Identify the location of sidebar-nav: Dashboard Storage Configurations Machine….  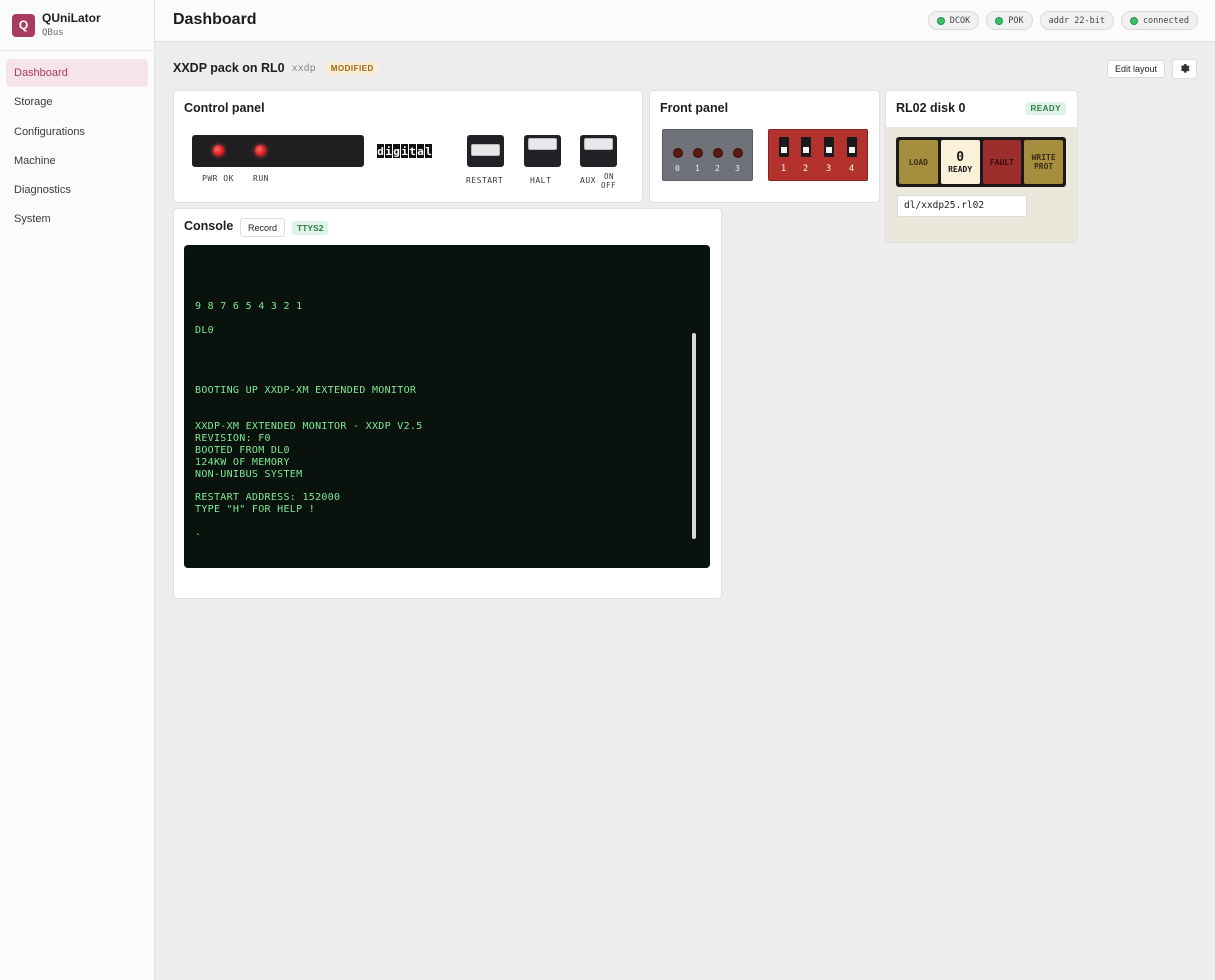
(77, 147).